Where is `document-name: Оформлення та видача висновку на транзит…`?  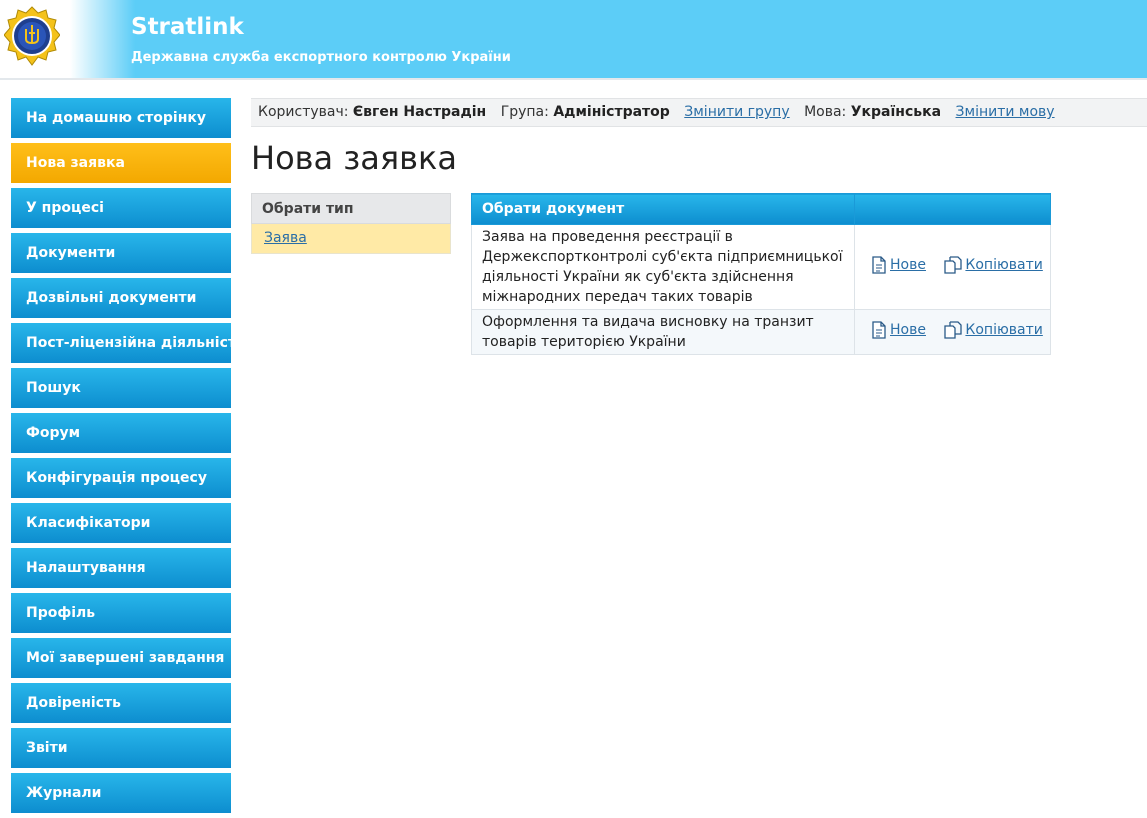 document-name: Оформлення та видача висновку на транзит… is located at coordinates (663, 332).